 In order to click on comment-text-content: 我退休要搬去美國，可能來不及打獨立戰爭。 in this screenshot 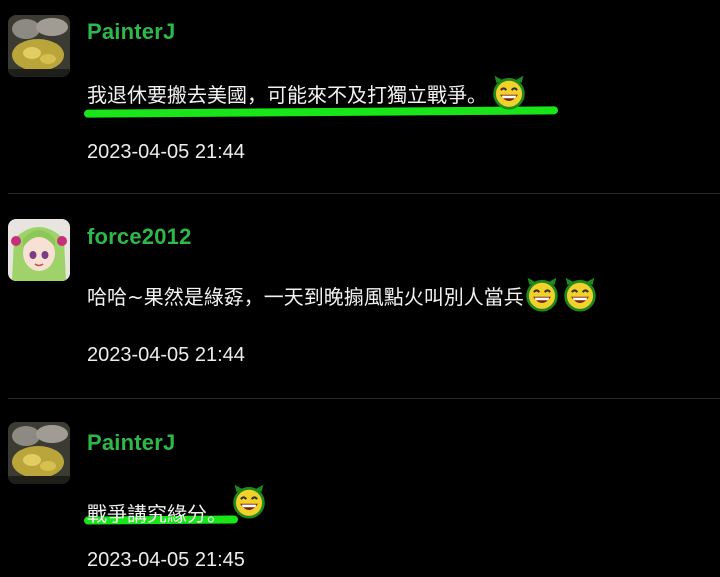, I will do `click(287, 95)`.